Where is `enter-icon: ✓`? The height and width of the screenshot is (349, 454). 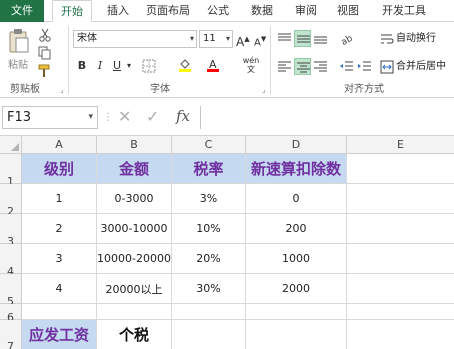
enter-icon: ✓ is located at coordinates (152, 116).